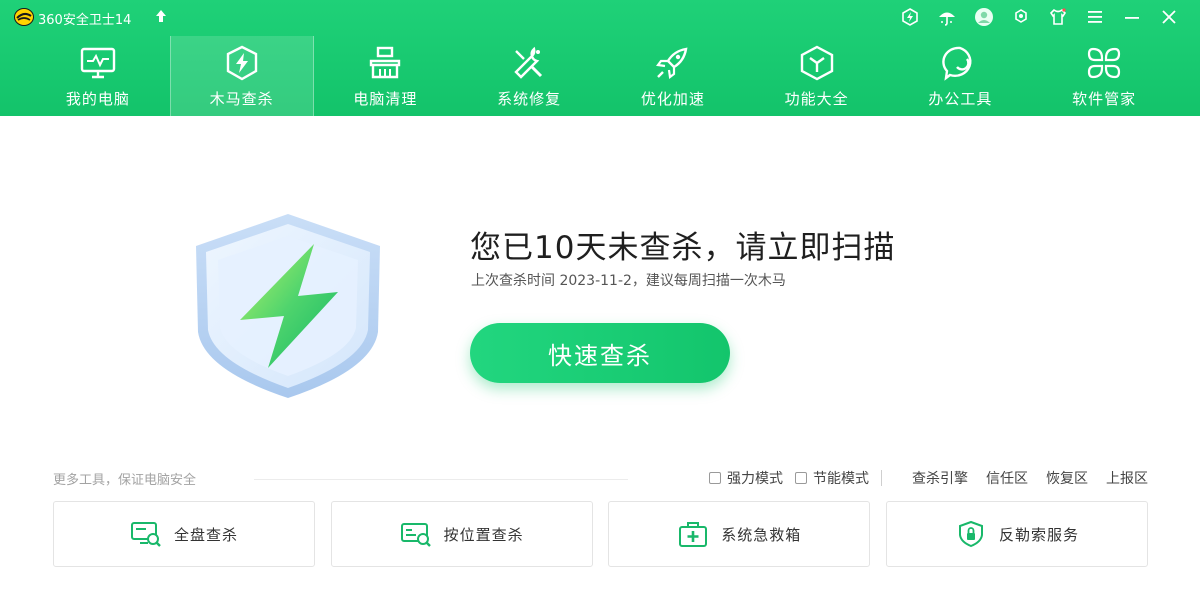 Image resolution: width=1200 pixels, height=600 pixels. I want to click on tool-cards: 全盘查杀 按位置查杀 系统急救箱 反勒索服务, so click(600, 534).